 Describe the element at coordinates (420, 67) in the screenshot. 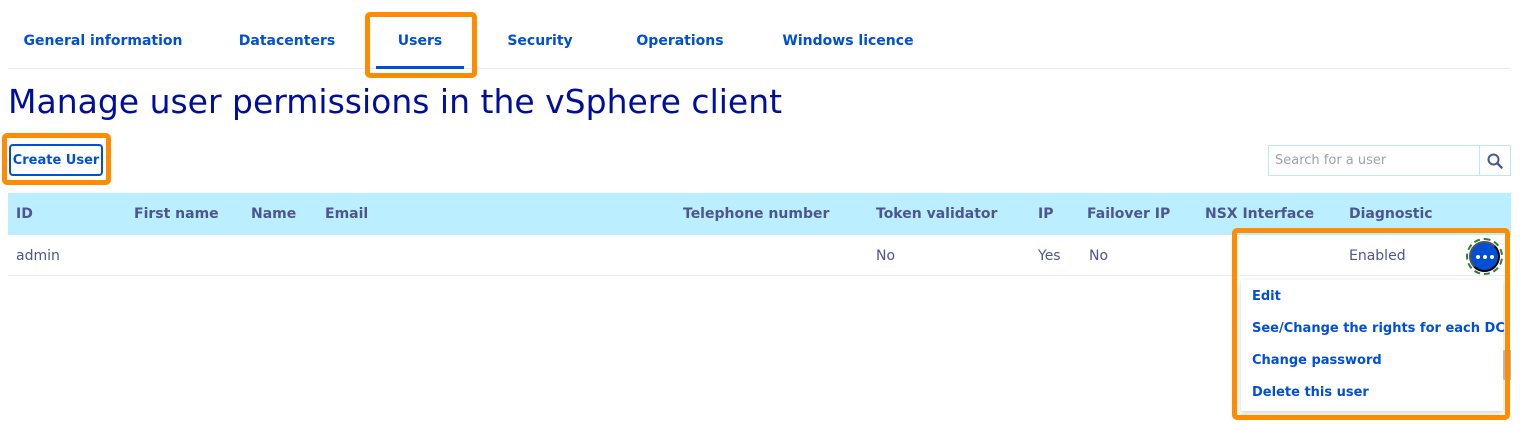

I see `active-tab-indicator` at that location.